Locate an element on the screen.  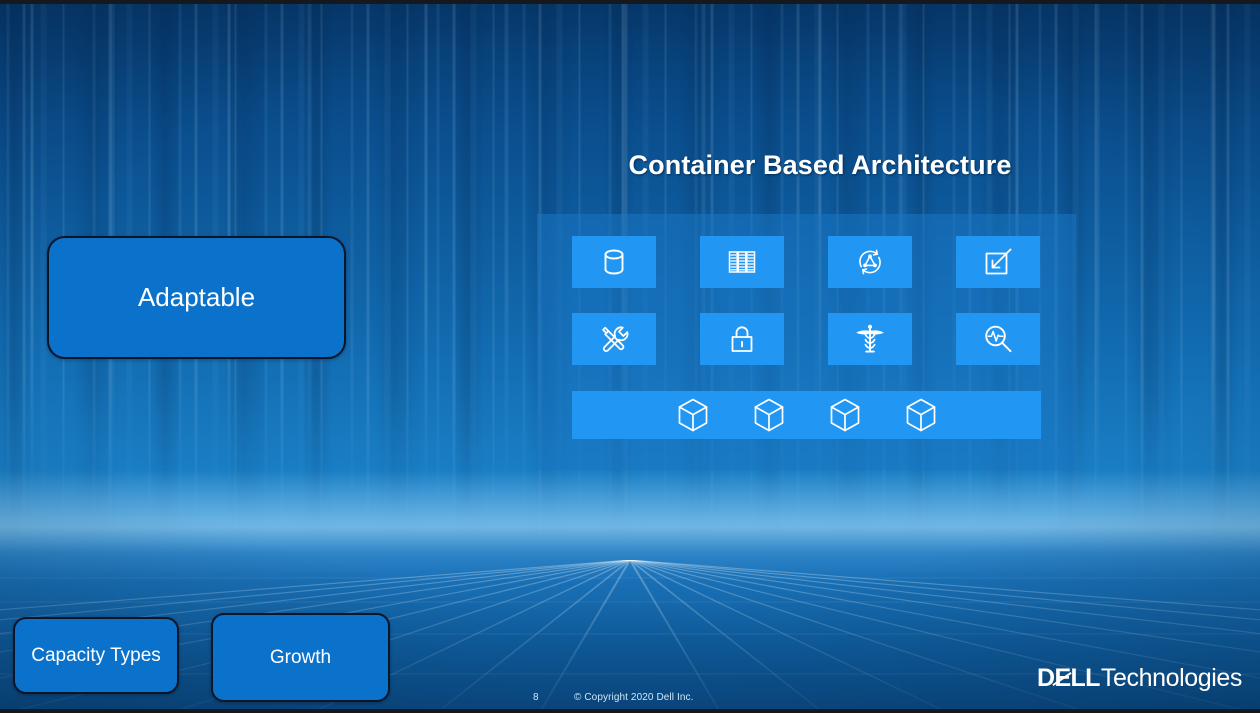
architecture-icon-grid is located at coordinates (807, 300).